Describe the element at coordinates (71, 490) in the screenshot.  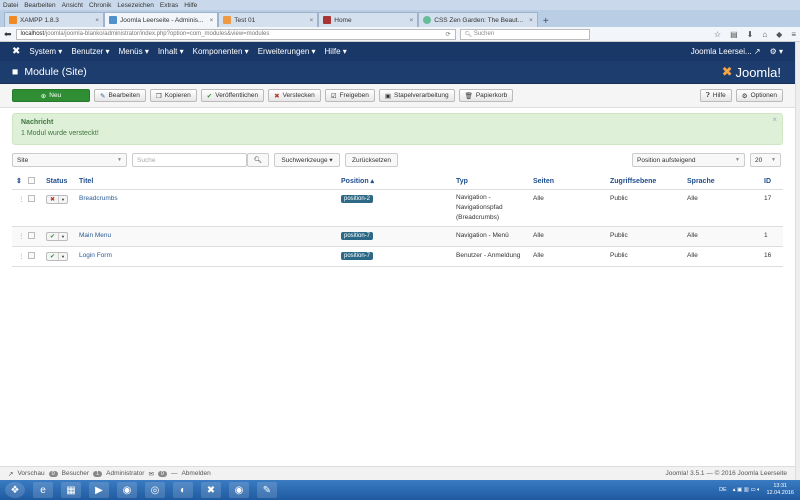
I see `explorer-icon: ▦` at that location.